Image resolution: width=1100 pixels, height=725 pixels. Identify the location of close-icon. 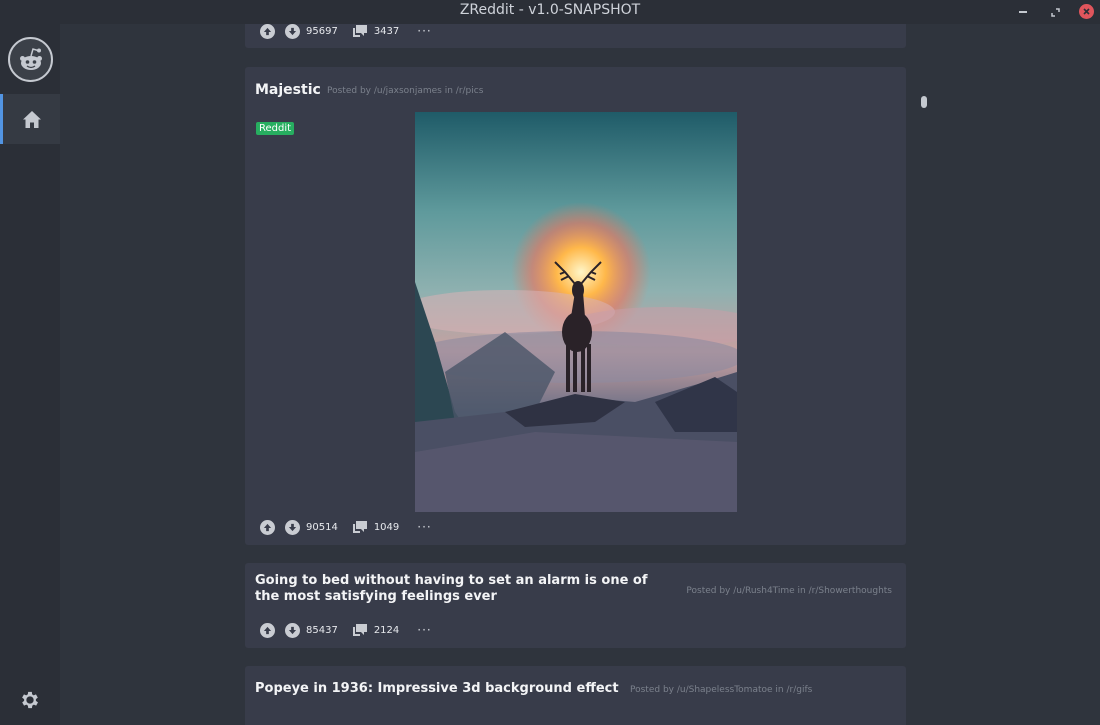
(1086, 11).